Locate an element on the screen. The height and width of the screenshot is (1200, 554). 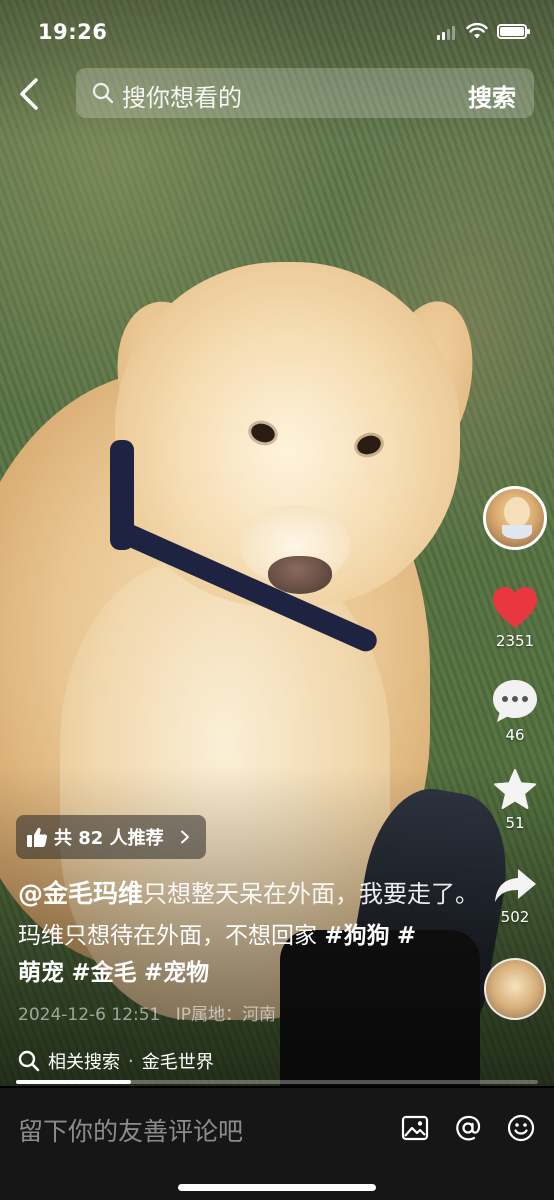
favorite-count: 51 is located at coordinates (515, 823).